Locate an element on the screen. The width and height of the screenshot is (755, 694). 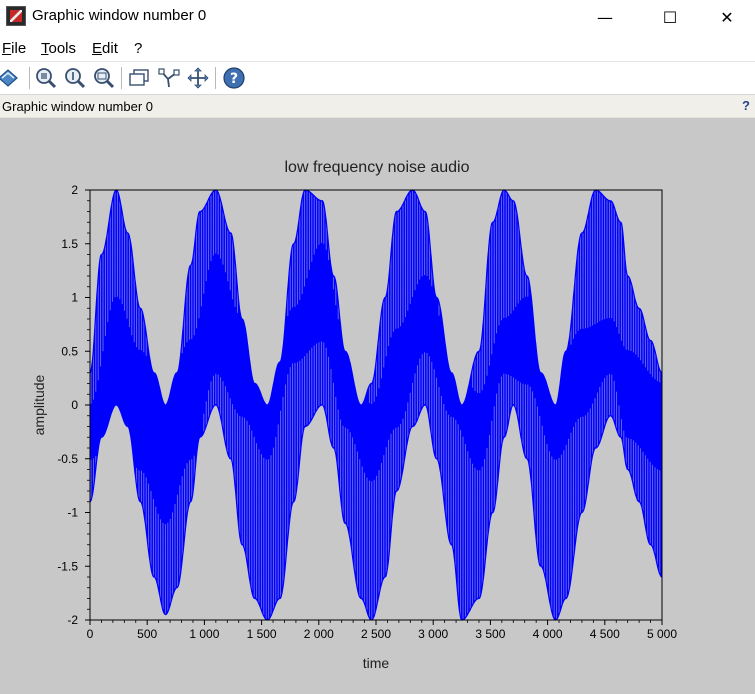
x-tick-label: 3 000 is located at coordinates (433, 634).